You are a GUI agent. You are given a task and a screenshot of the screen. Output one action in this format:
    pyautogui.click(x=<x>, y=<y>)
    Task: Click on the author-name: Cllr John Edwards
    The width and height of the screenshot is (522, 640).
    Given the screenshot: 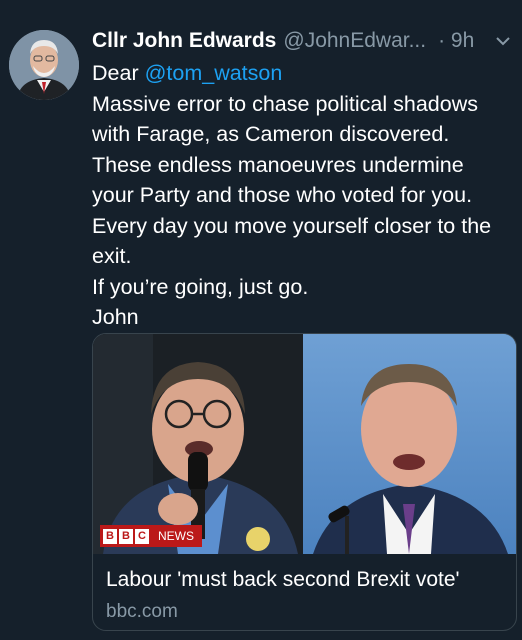 What is the action you would take?
    pyautogui.click(x=184, y=41)
    